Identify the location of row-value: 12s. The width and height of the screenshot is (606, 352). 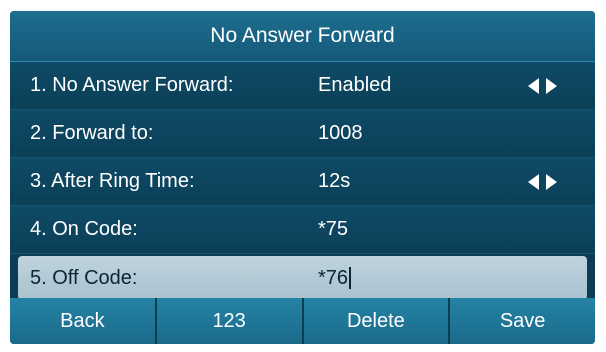
(334, 181).